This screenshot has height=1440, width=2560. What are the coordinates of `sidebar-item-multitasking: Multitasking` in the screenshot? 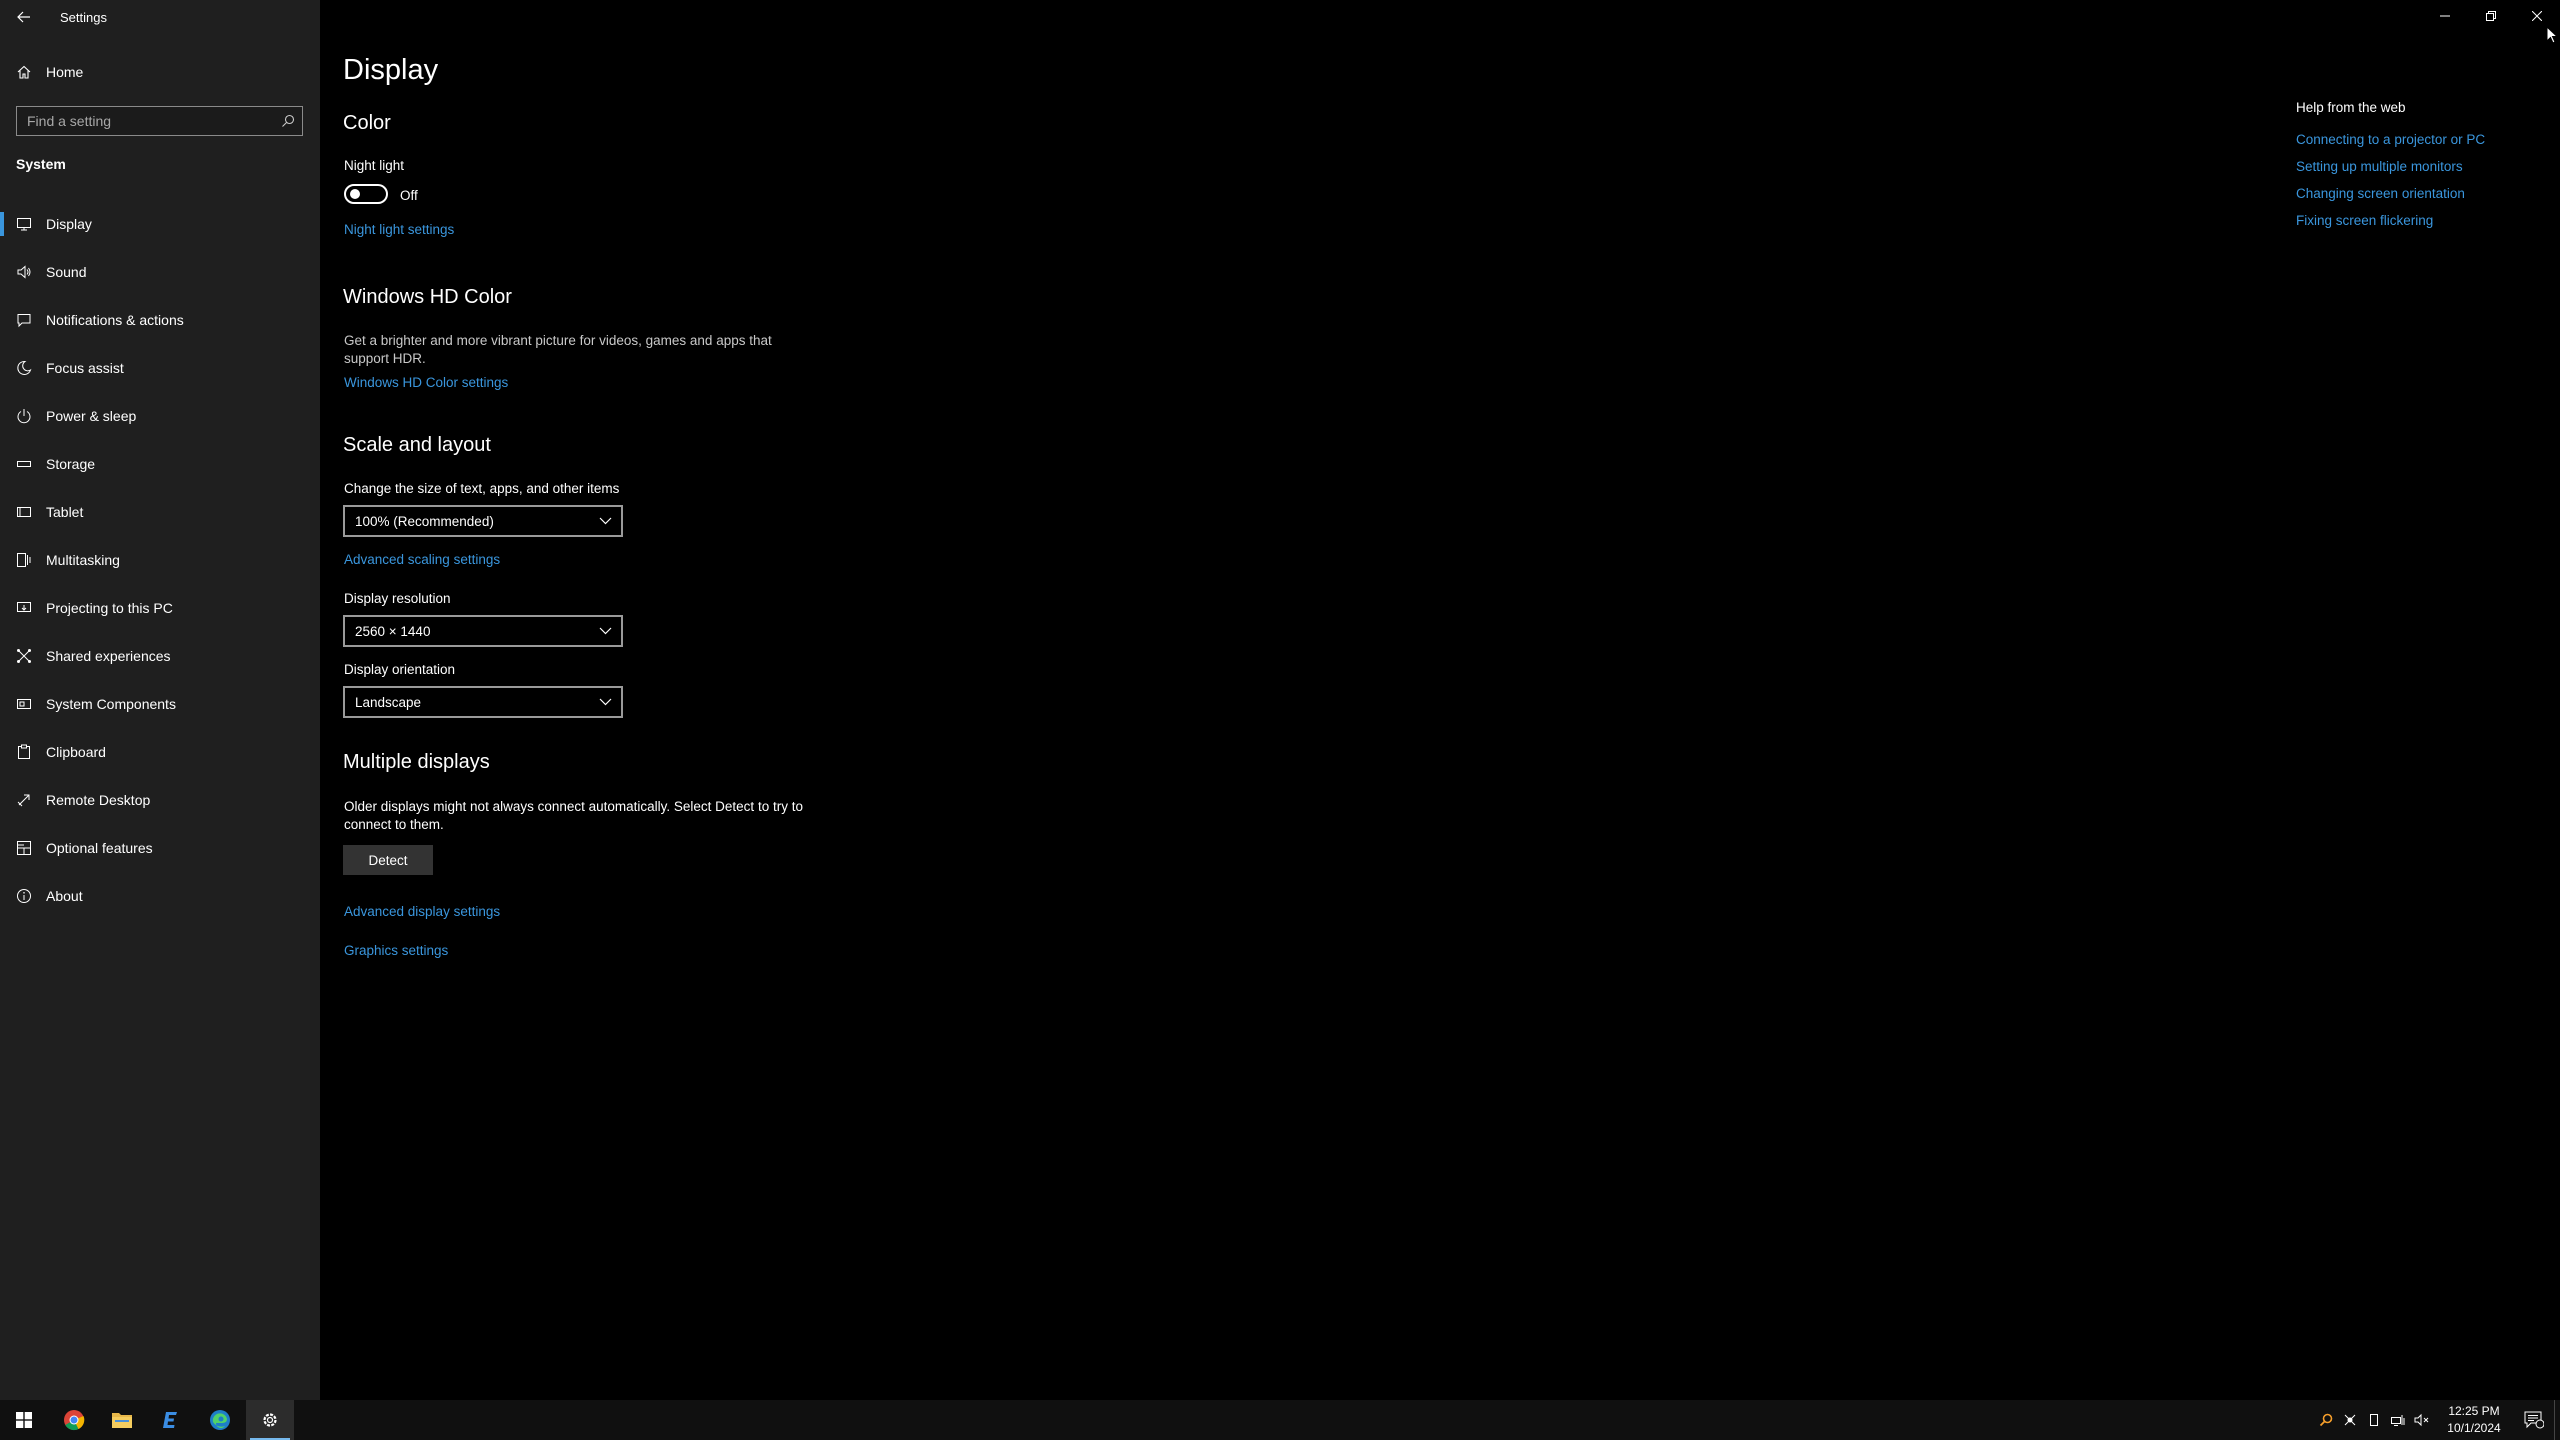 It's located at (160, 560).